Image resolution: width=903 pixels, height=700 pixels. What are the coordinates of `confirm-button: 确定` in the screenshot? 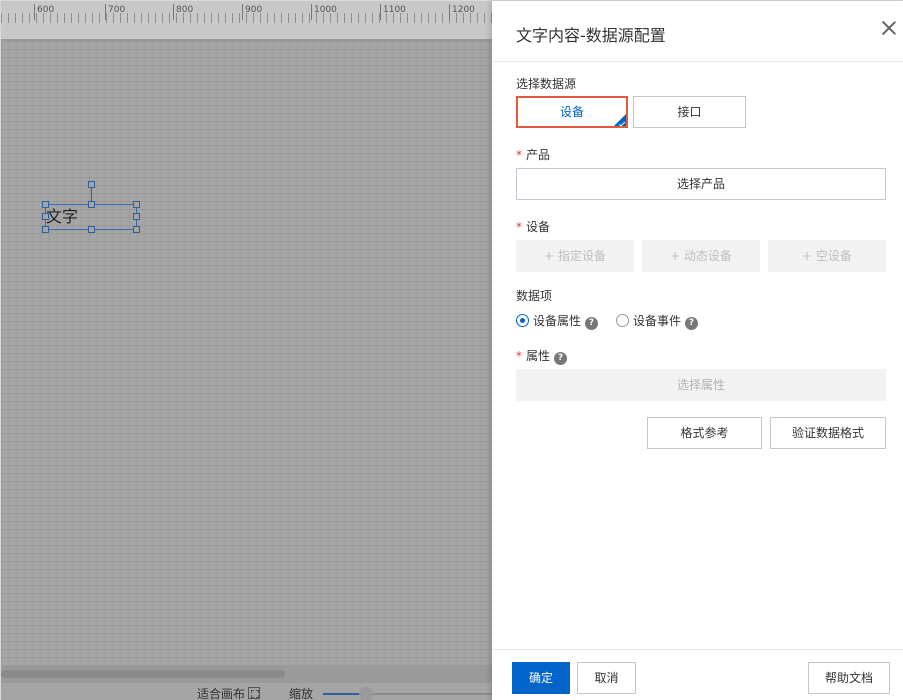 It's located at (541, 678).